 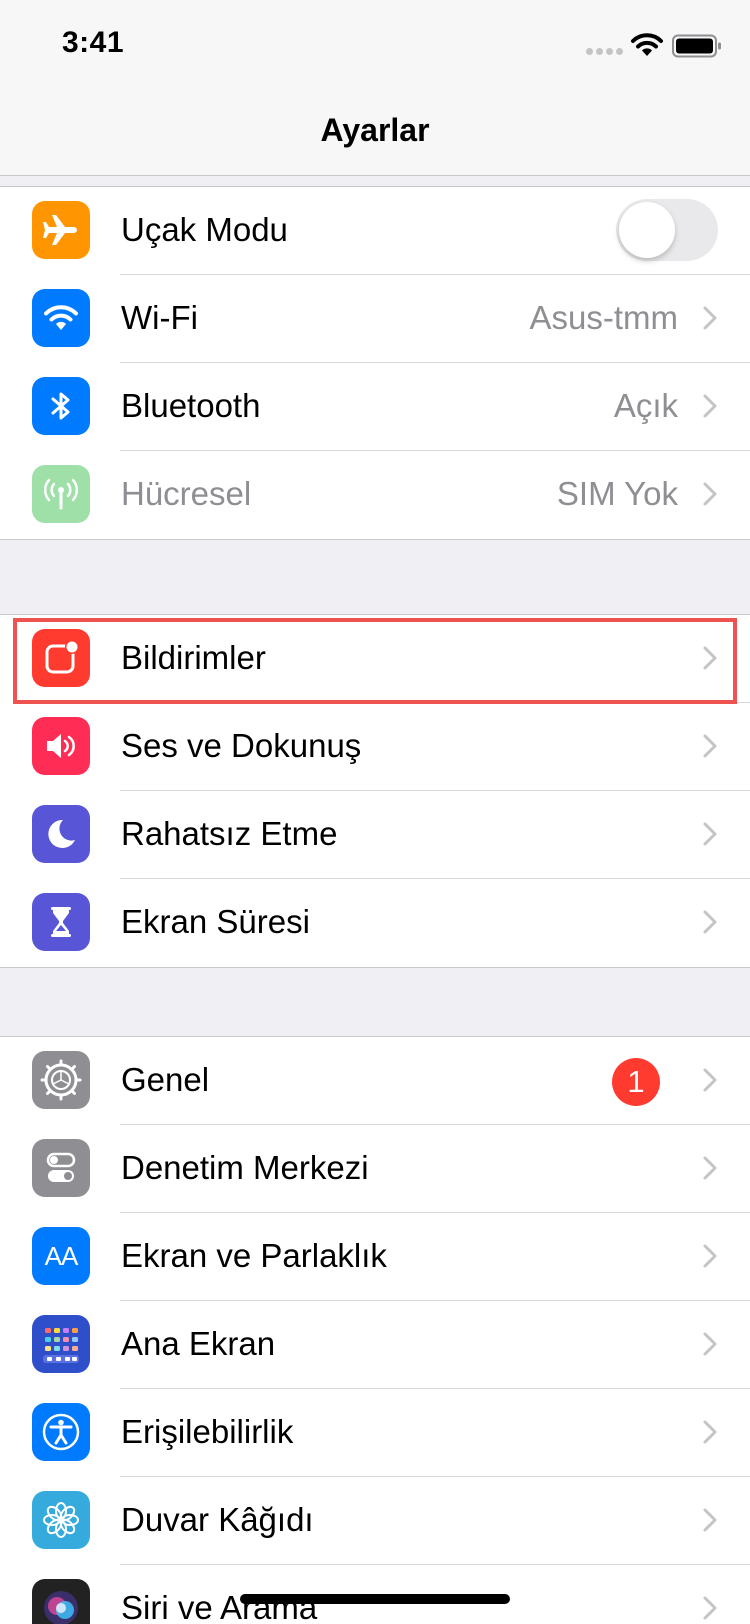 What do you see at coordinates (159, 317) in the screenshot?
I see `settings-row-label: Wi-Fi` at bounding box center [159, 317].